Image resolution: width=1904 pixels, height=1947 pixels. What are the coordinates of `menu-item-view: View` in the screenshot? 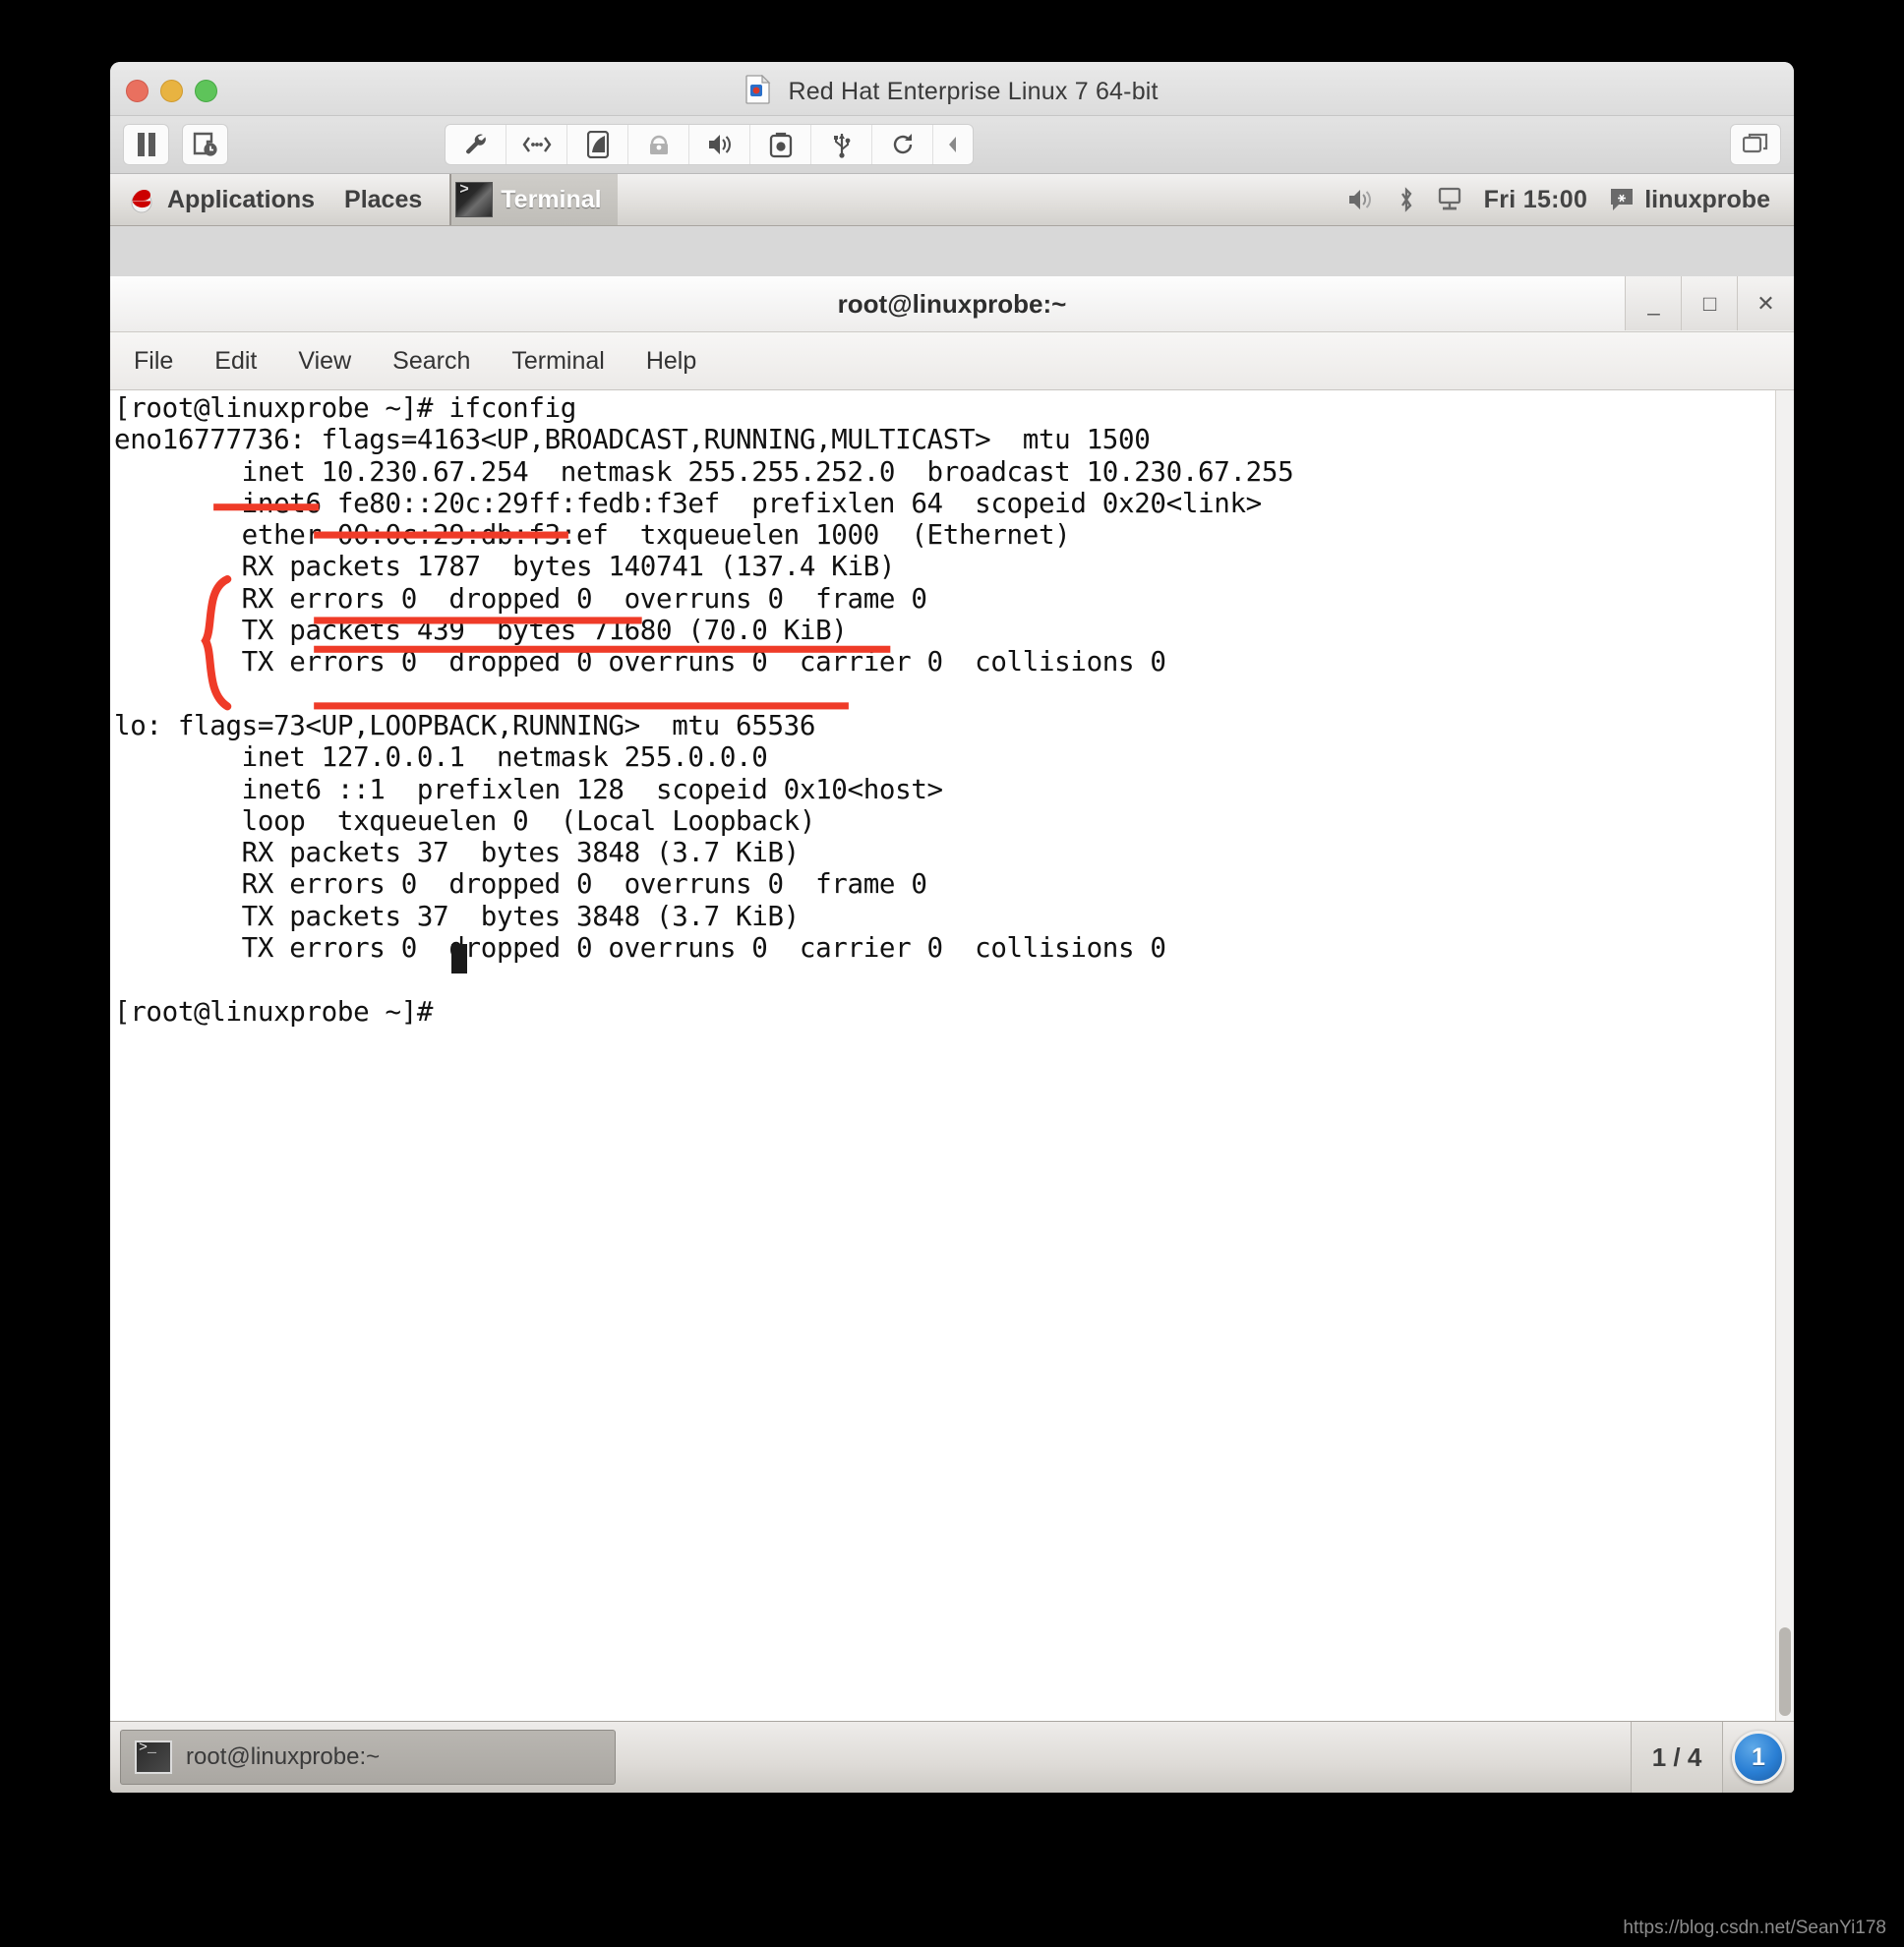 It's located at (324, 361).